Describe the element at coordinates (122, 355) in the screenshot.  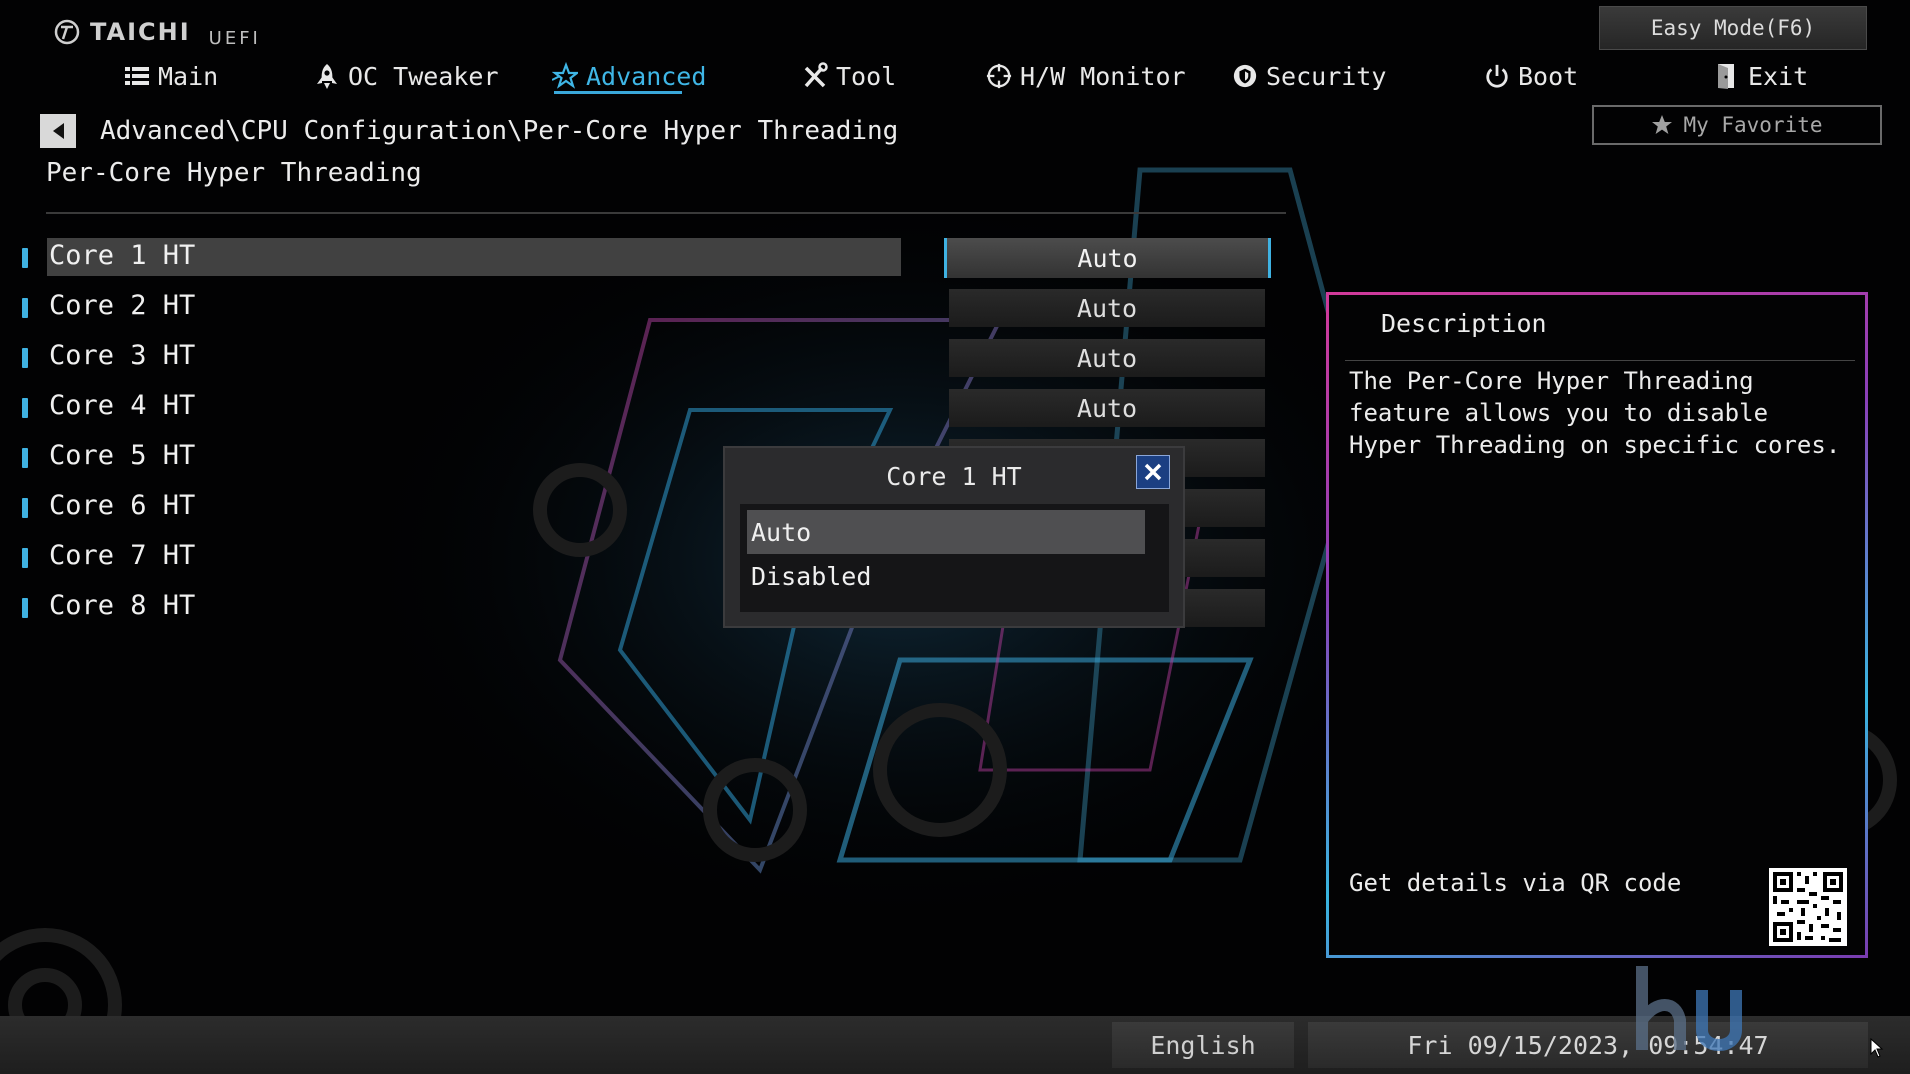
I see `setting-core-3-ht: Core 3 HT` at that location.